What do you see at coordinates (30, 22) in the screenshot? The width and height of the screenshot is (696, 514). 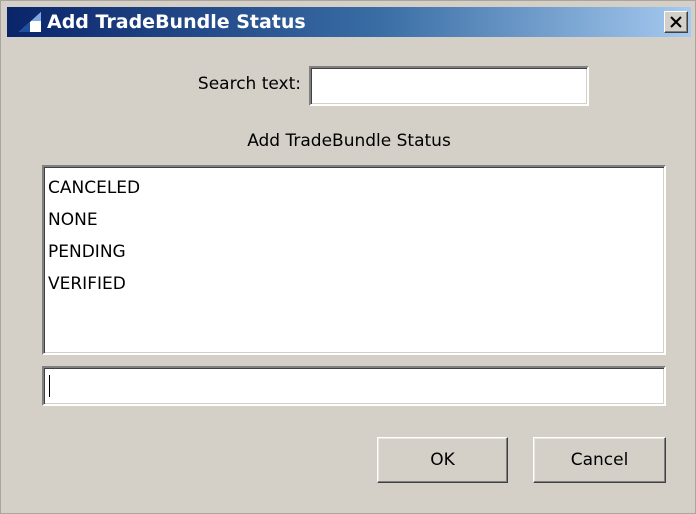 I see `app-icon` at bounding box center [30, 22].